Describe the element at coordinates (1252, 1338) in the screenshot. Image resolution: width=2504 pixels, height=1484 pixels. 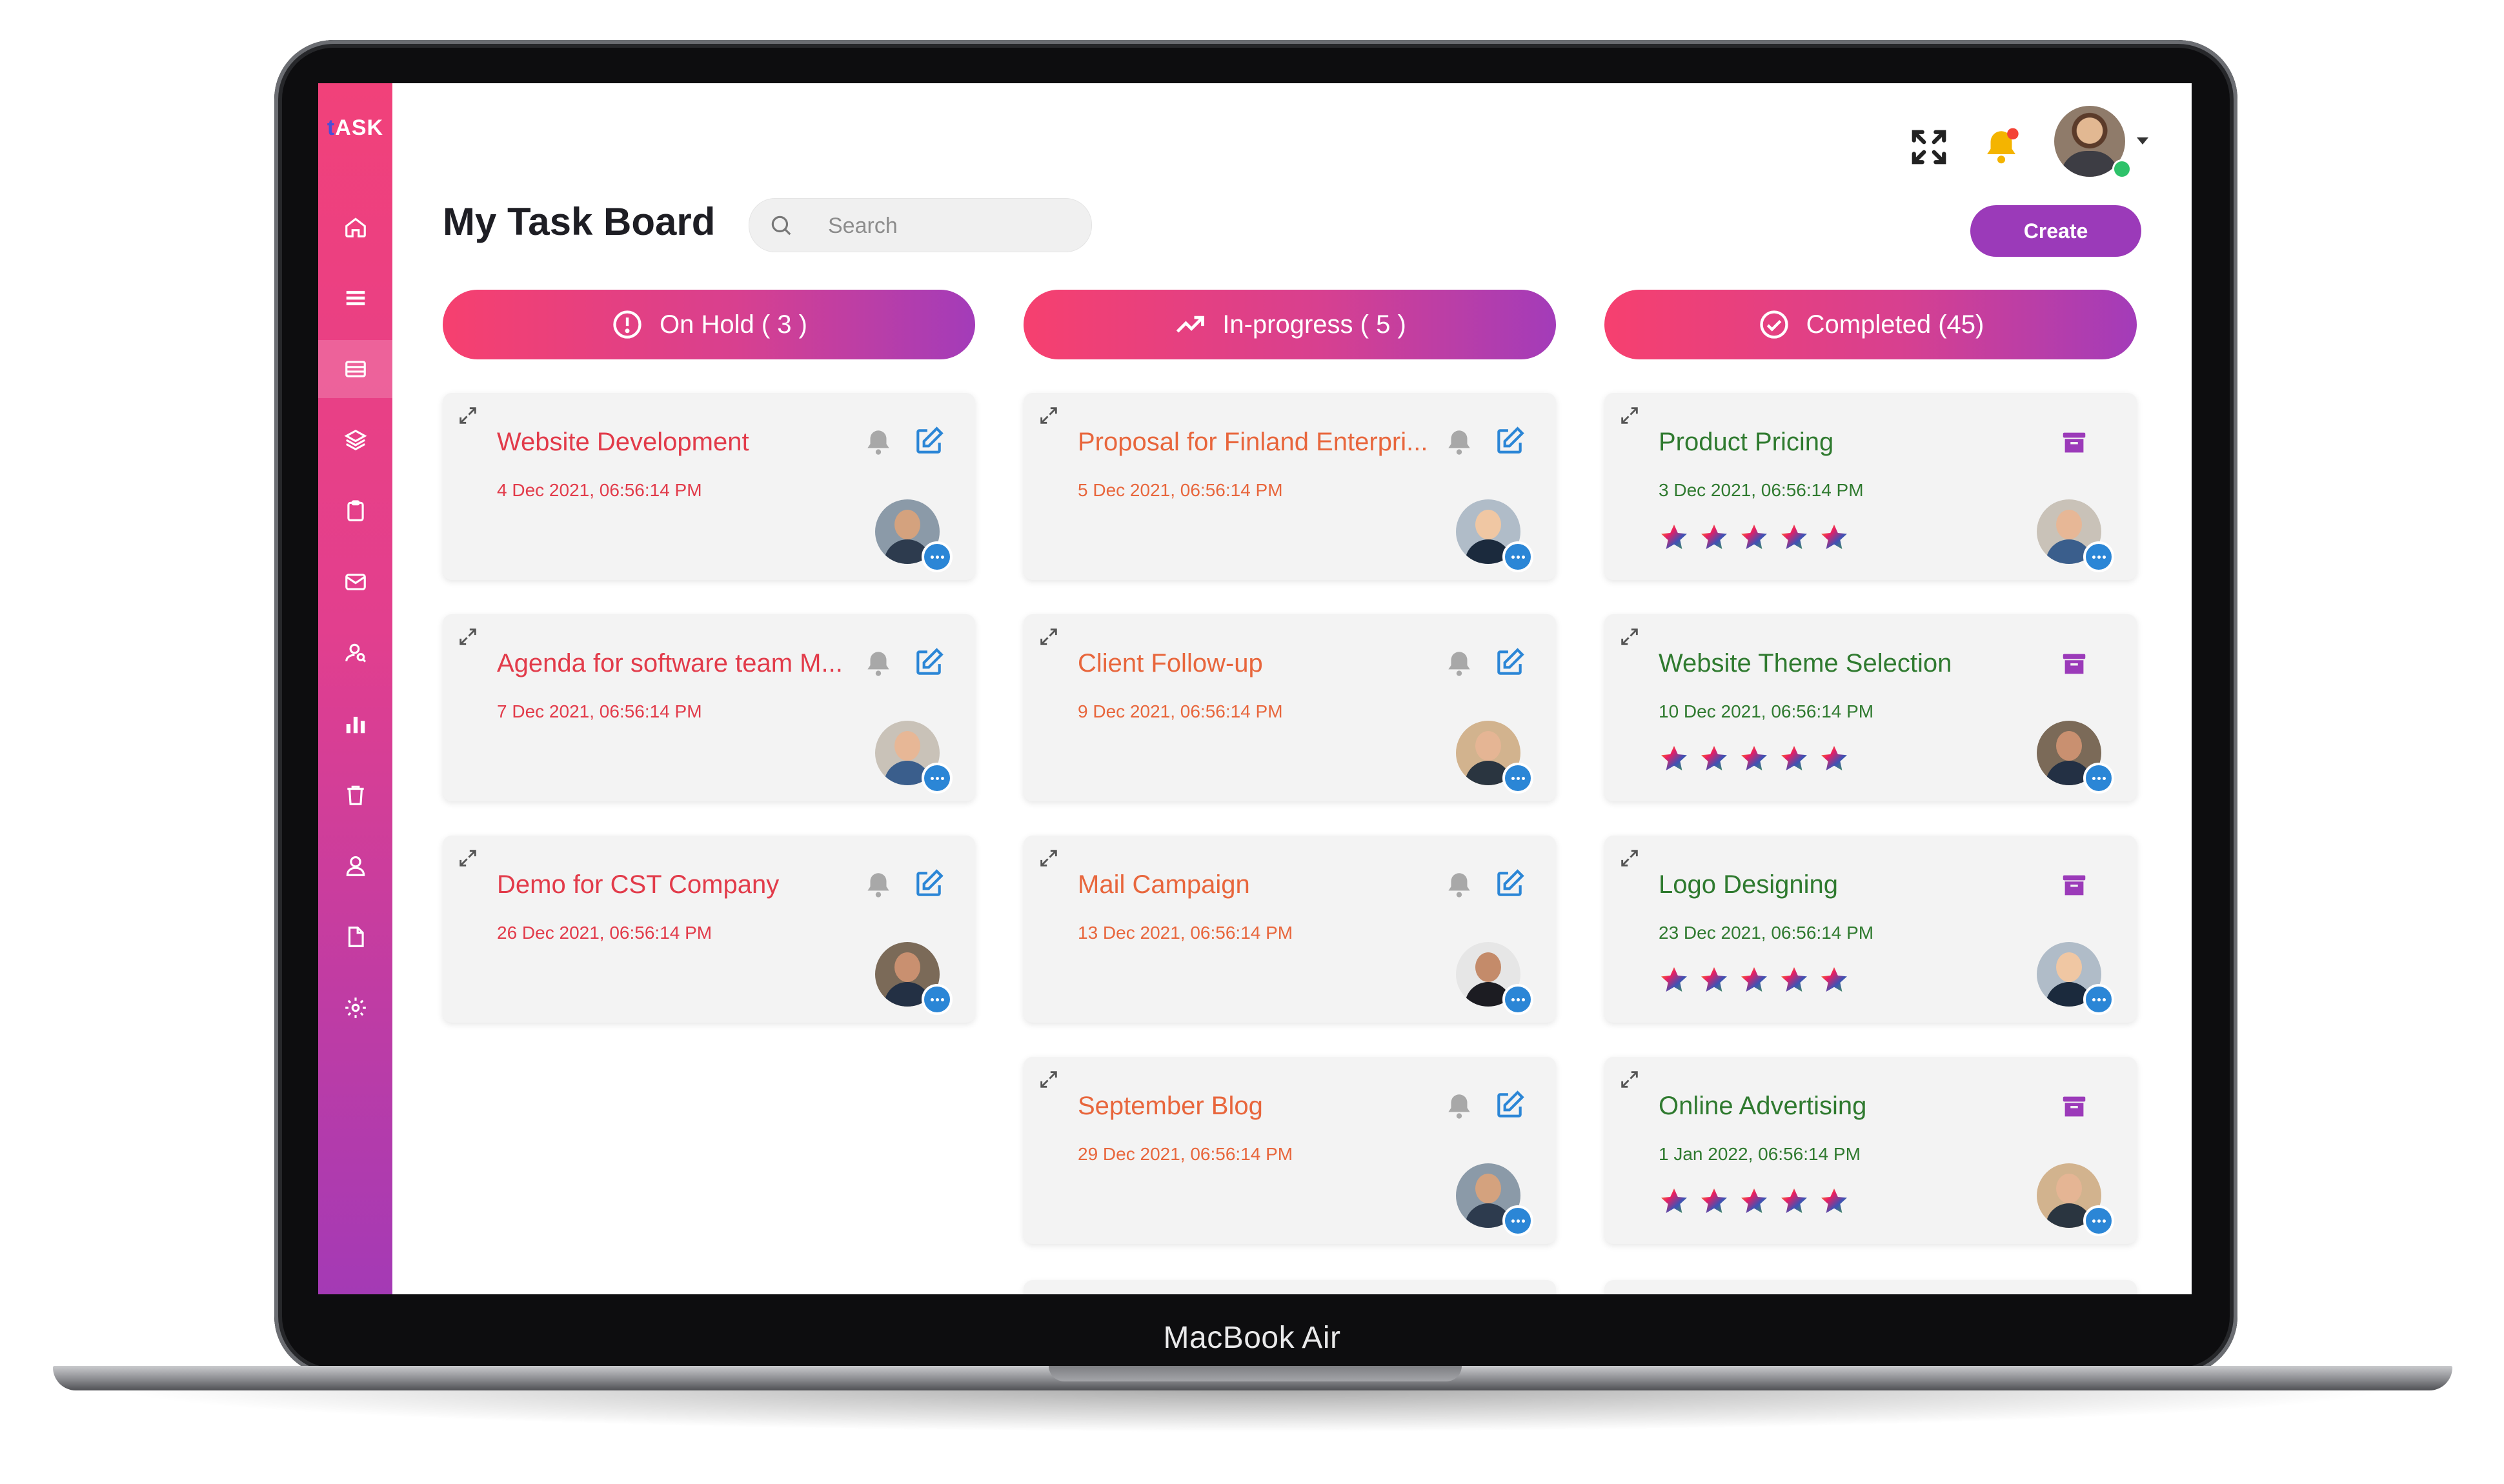
I see `device-label: MacBook Air` at that location.